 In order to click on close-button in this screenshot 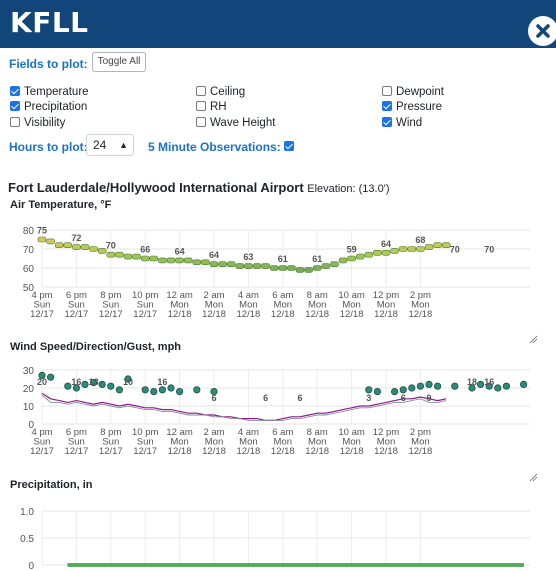, I will do `click(542, 31)`.